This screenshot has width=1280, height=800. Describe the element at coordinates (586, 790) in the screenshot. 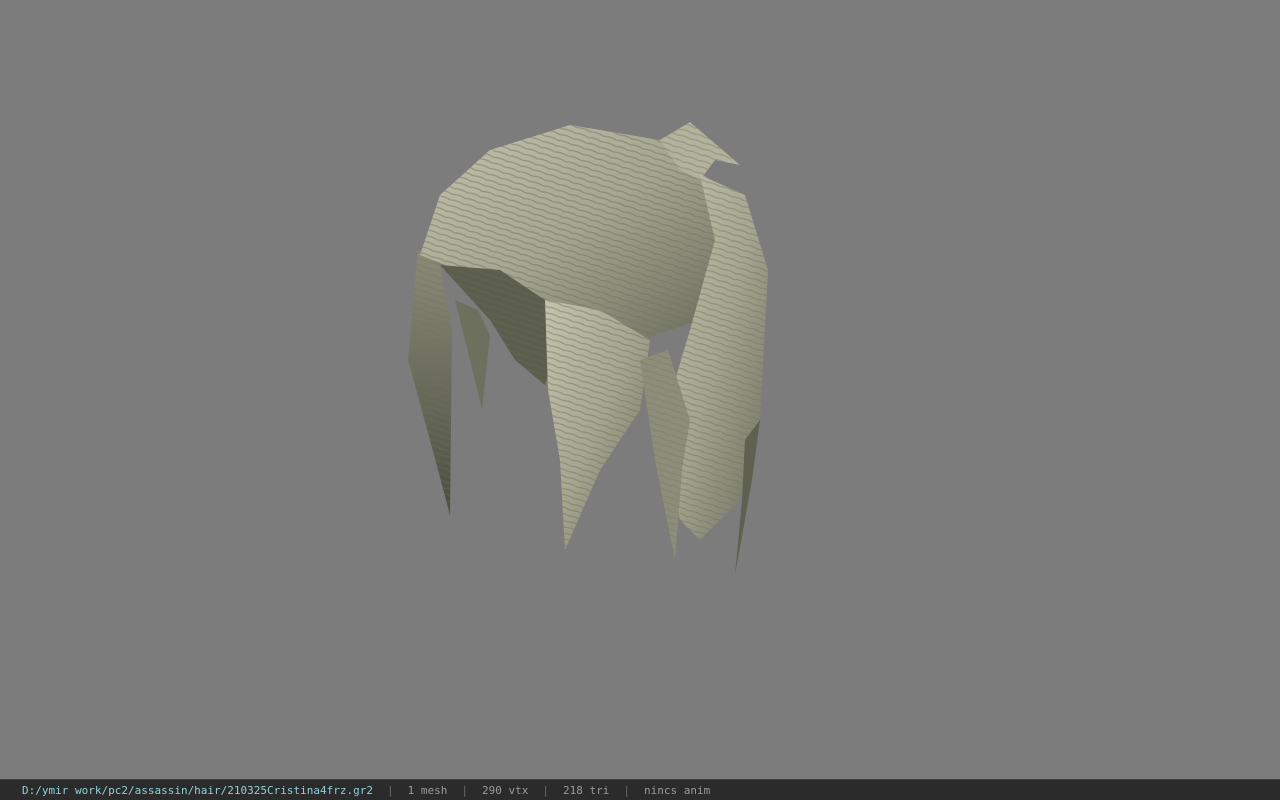

I see `triangle-count-label: 218 tri` at that location.